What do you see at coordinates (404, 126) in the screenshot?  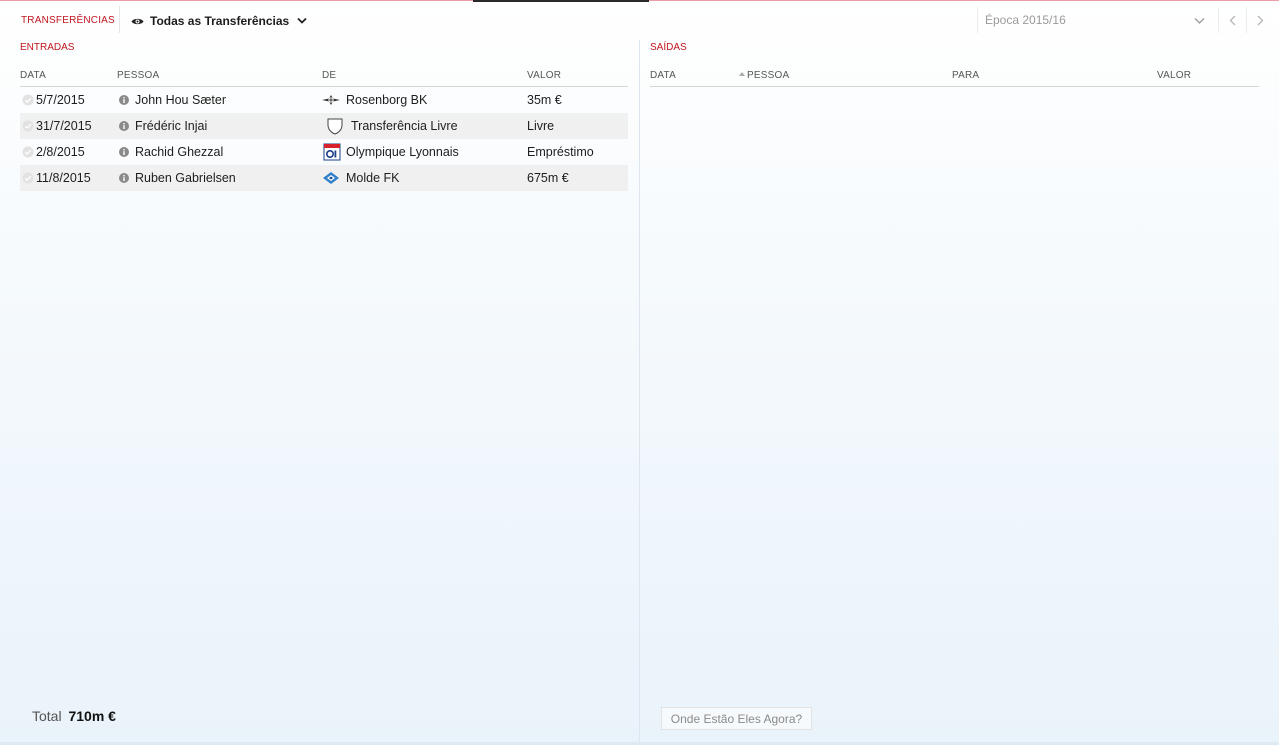 I see `club-name: Transferência Livre` at bounding box center [404, 126].